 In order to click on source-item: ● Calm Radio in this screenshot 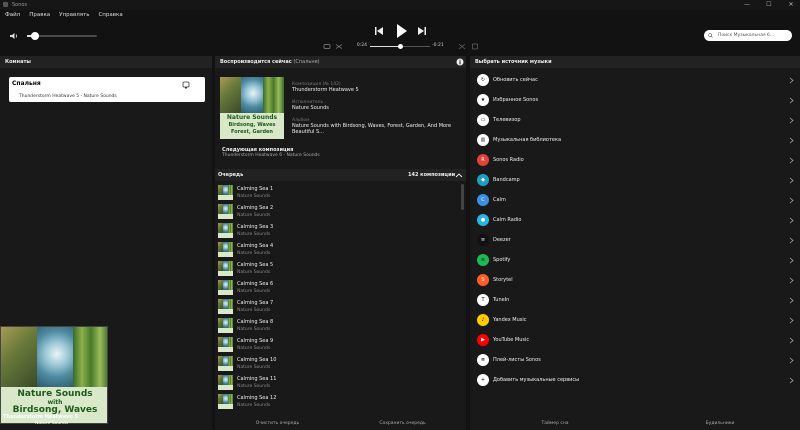, I will do `click(635, 220)`.